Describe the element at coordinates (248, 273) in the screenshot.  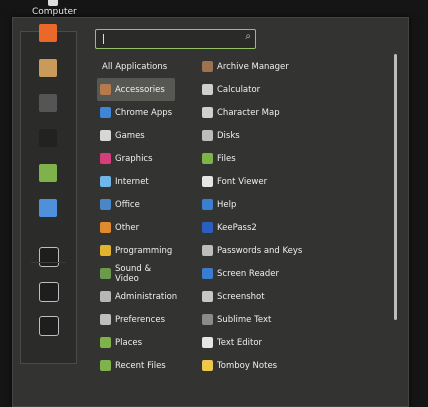
I see `app-label: Screen Reader` at that location.